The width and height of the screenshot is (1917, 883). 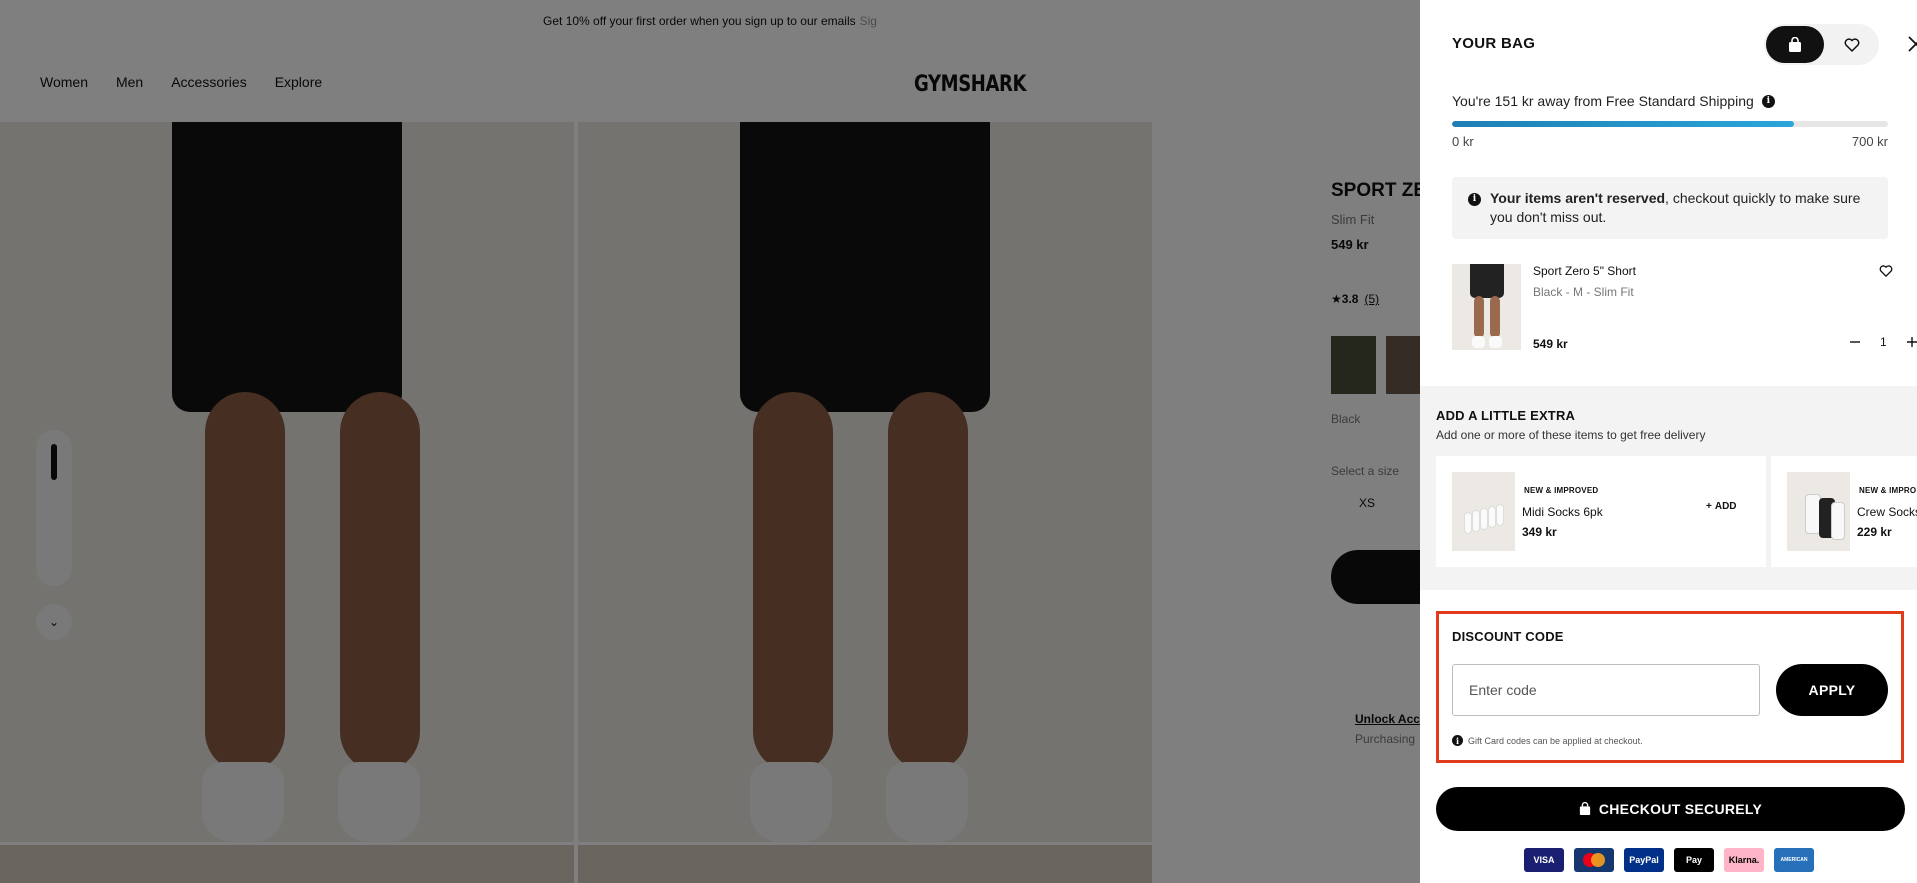 What do you see at coordinates (1887, 512) in the screenshot?
I see `upsell-name: Crew Socks` at bounding box center [1887, 512].